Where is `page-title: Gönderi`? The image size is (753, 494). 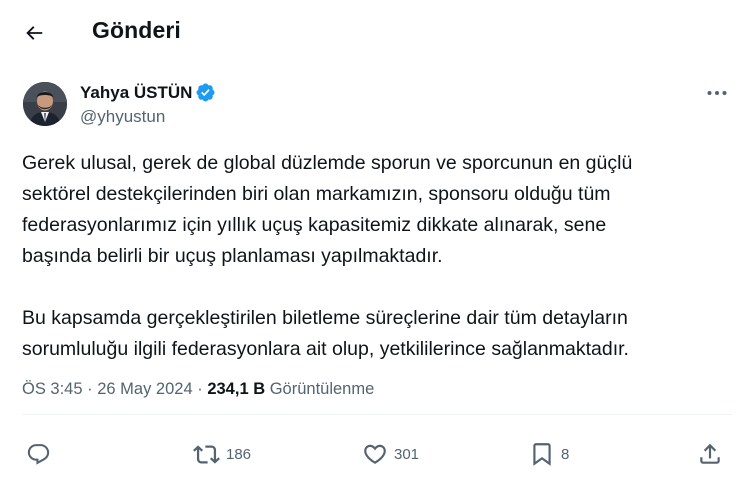
page-title: Gönderi is located at coordinates (136, 30).